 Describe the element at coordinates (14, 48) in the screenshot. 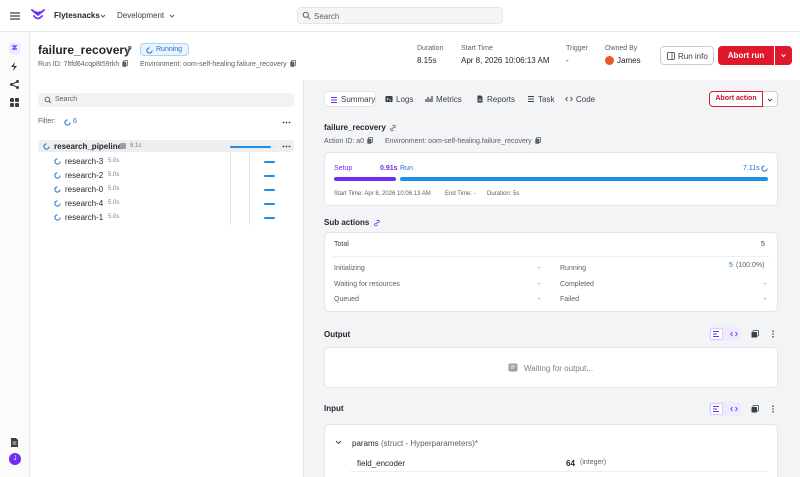

I see `runs-icon` at that location.